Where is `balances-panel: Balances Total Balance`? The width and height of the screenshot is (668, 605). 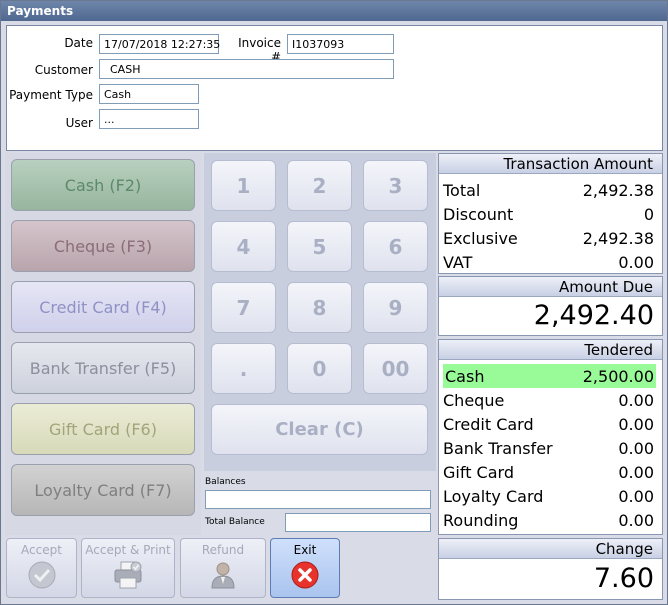 balances-panel: Balances Total Balance is located at coordinates (320, 504).